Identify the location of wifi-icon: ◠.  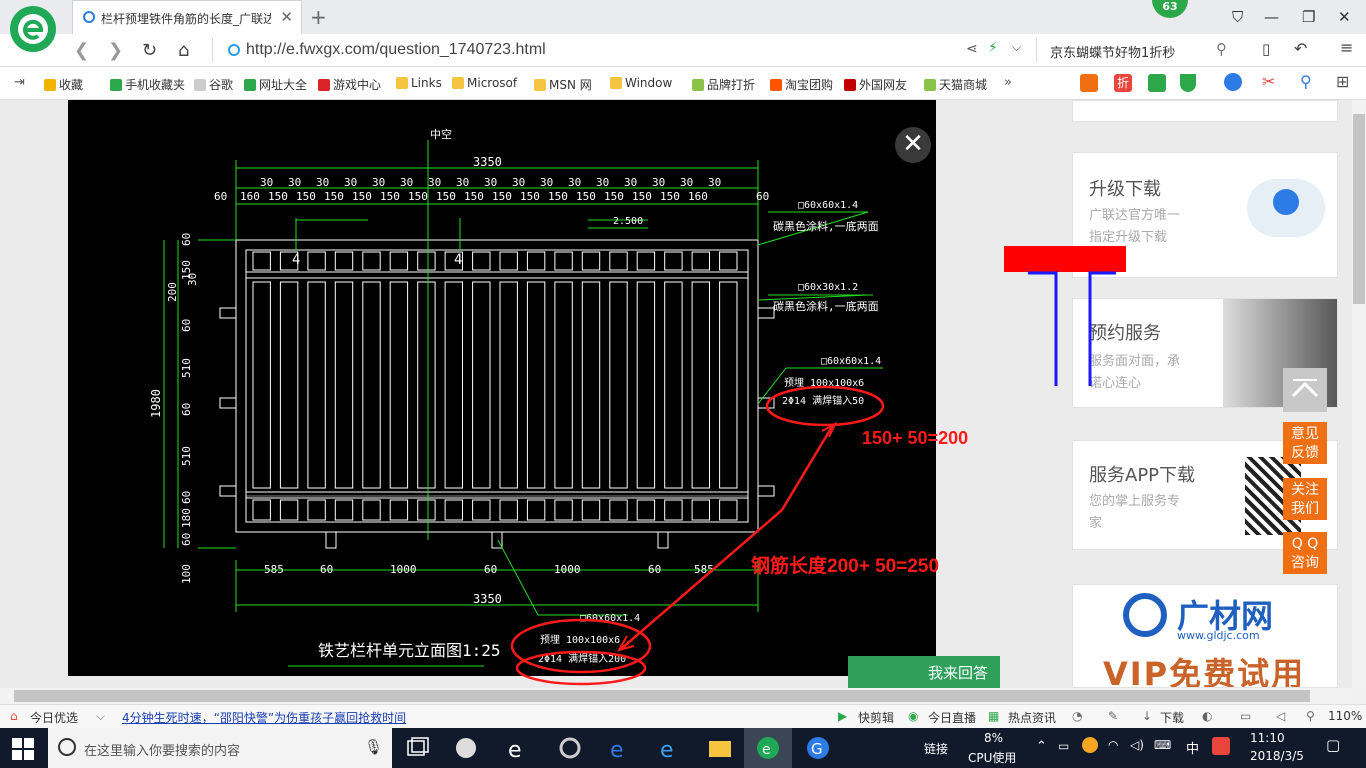
(1113, 745).